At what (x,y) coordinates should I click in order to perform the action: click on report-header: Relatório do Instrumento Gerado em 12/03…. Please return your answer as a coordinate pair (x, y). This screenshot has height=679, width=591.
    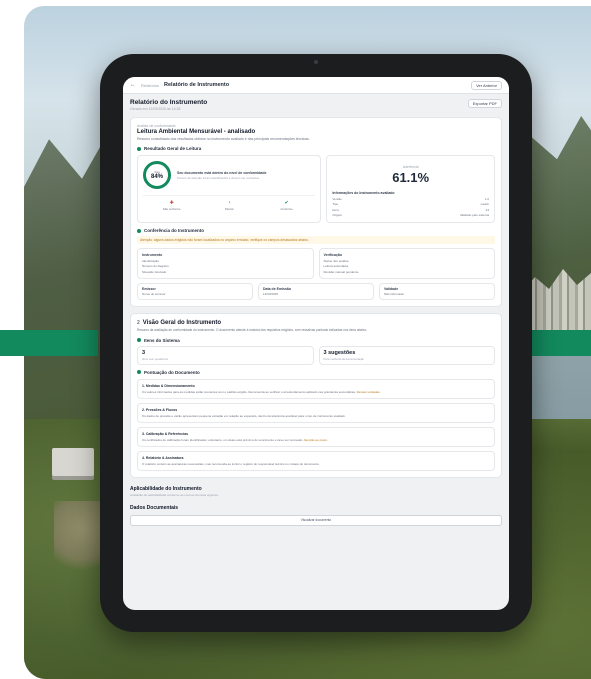
    Looking at the image, I should click on (316, 105).